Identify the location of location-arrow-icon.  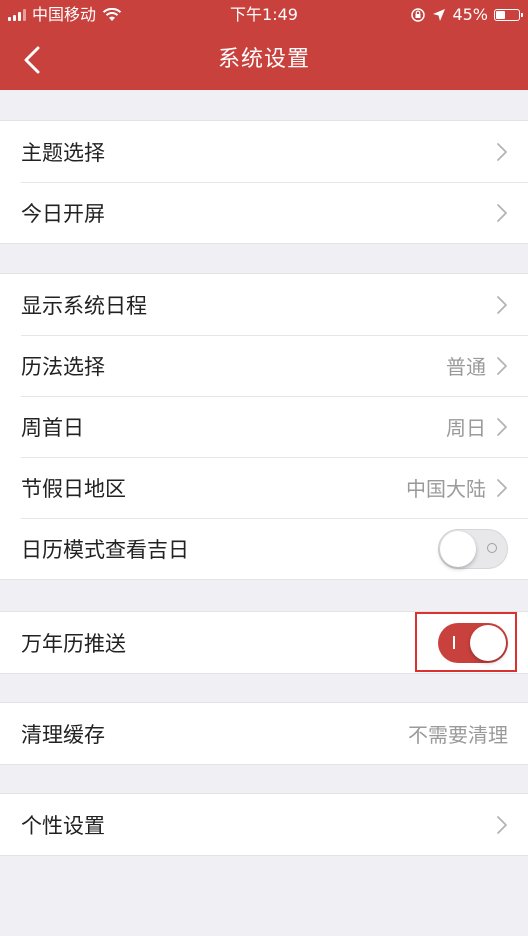
(439, 15).